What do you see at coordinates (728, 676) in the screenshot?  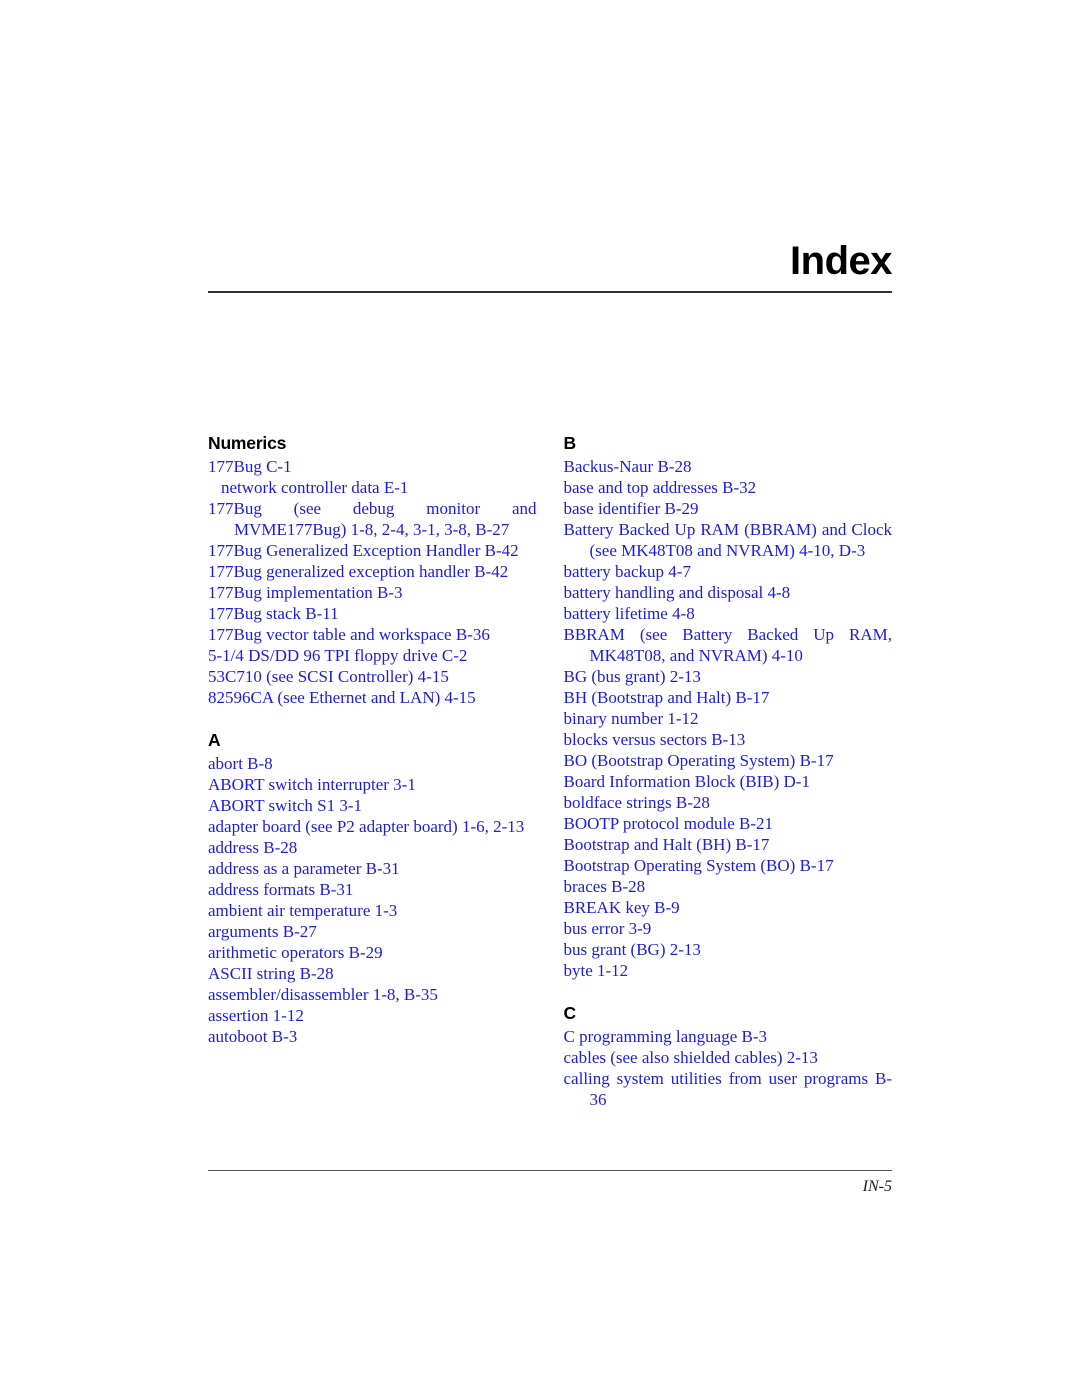 I see `index-entry: BG (bus grant) 2-13` at bounding box center [728, 676].